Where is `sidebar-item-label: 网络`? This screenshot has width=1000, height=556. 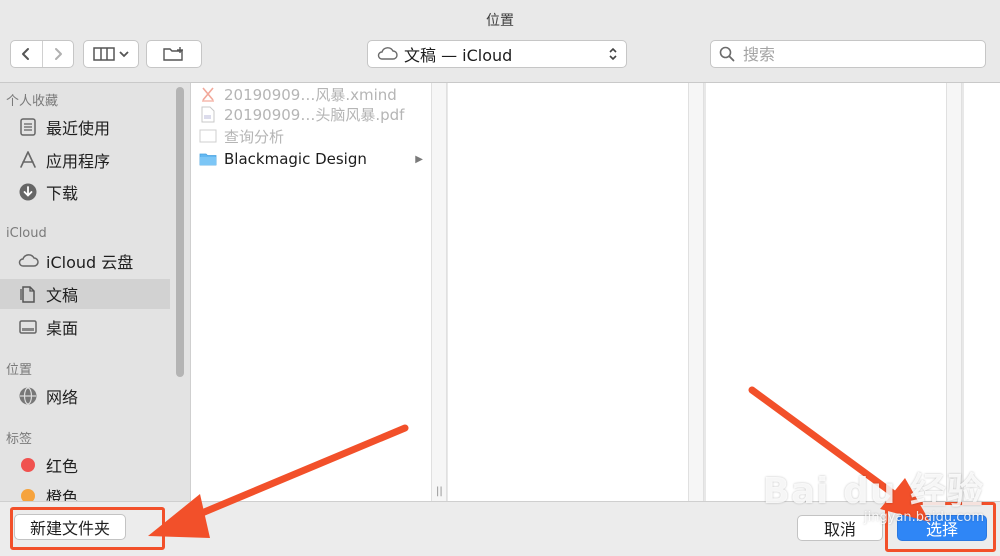 sidebar-item-label: 网络 is located at coordinates (62, 397).